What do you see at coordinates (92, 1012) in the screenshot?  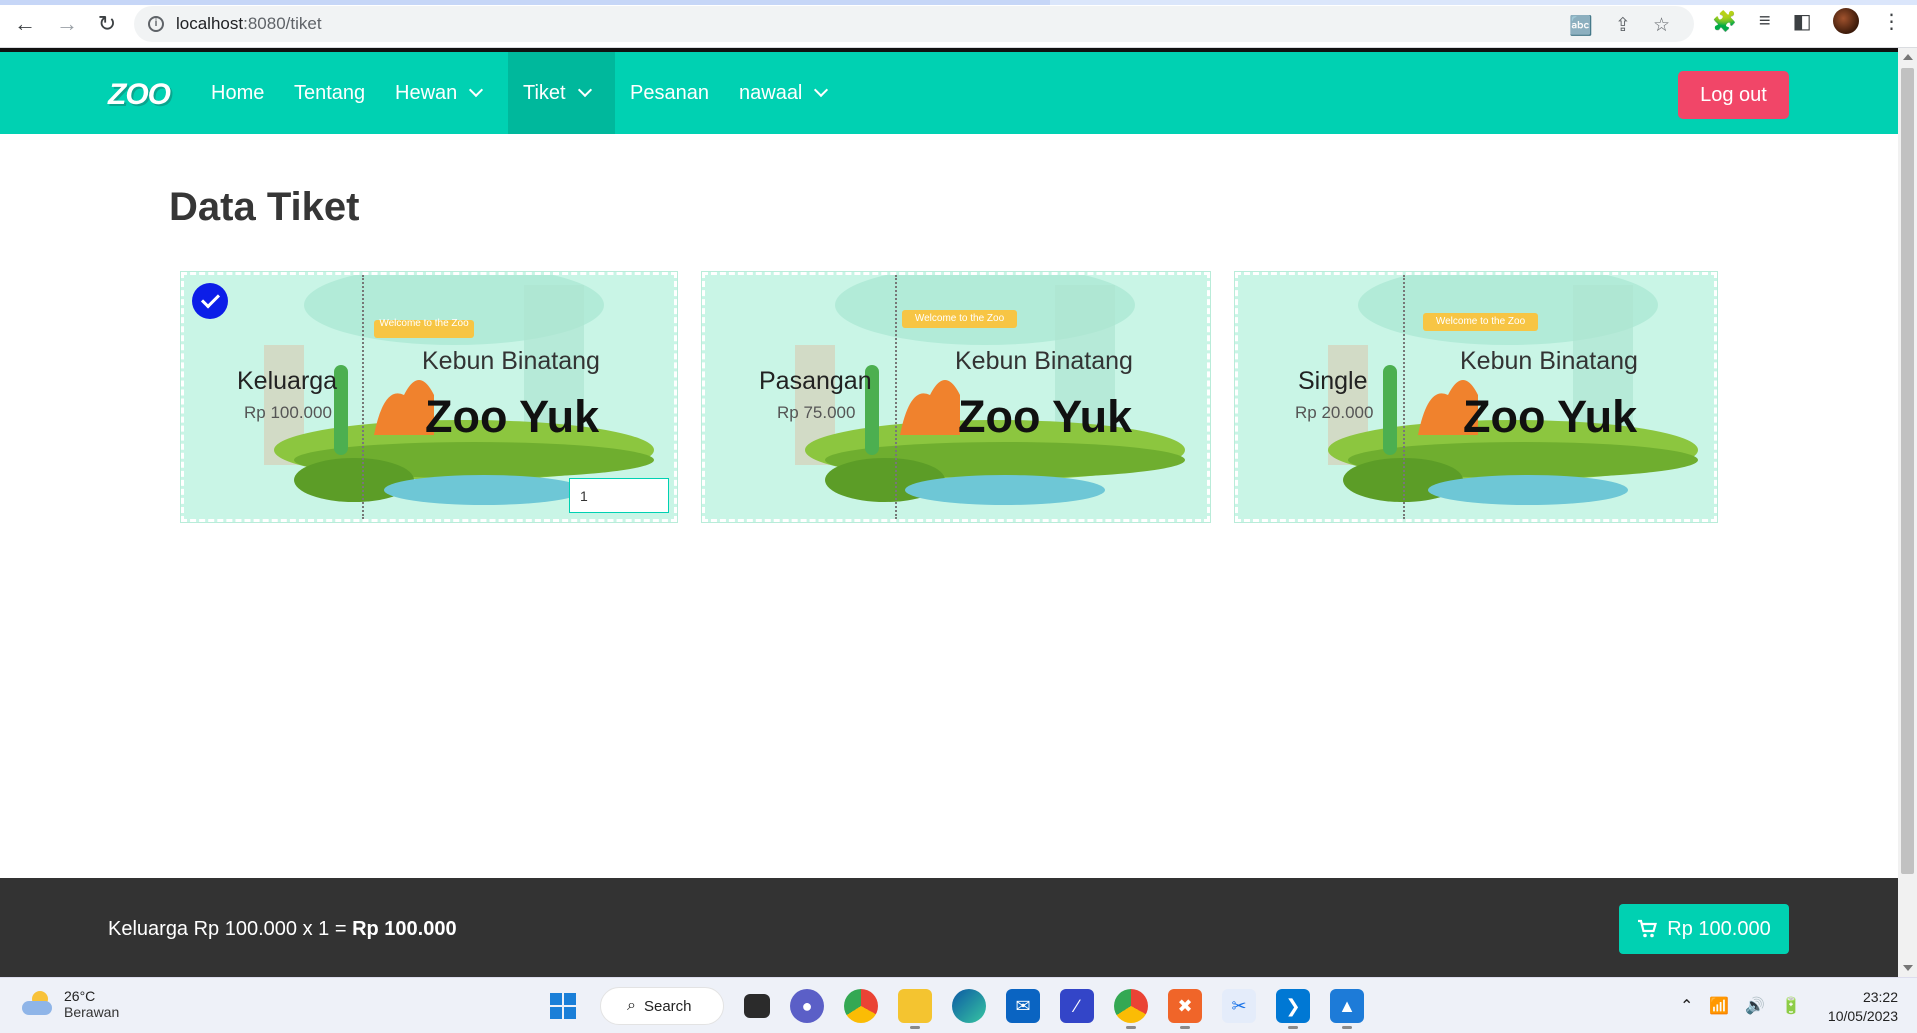 I see `weather-condition: Berawan` at bounding box center [92, 1012].